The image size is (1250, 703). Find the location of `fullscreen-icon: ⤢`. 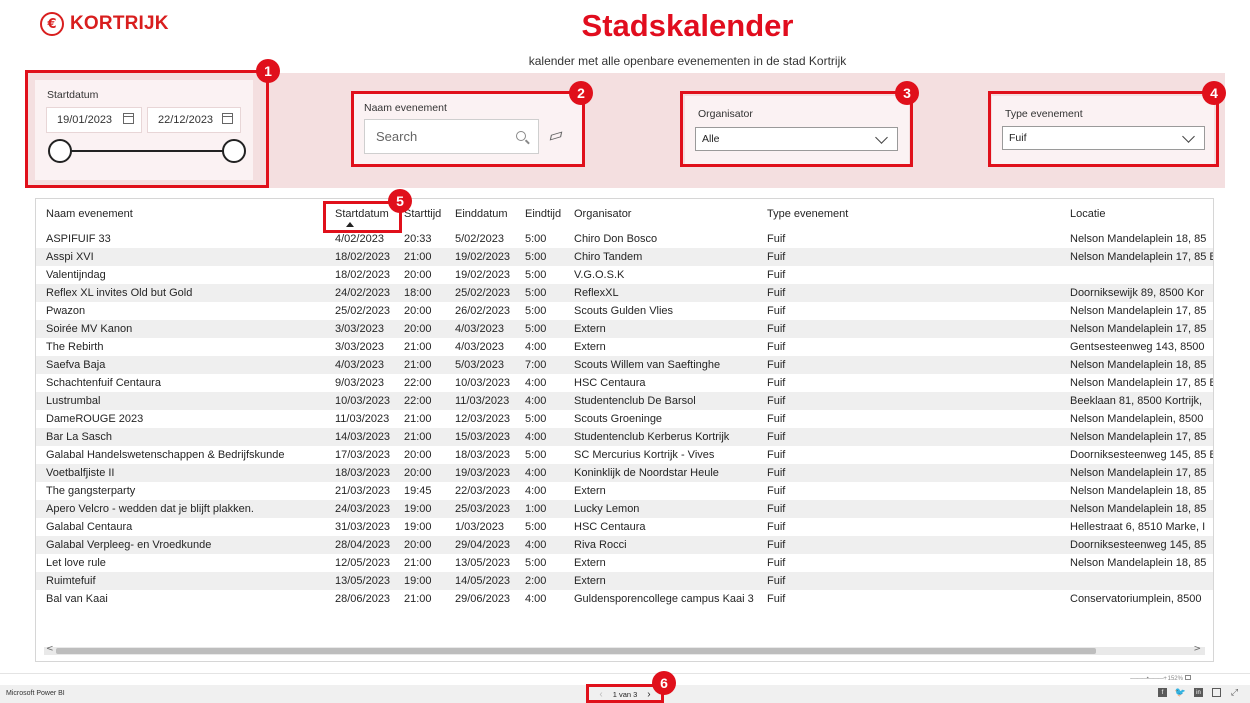

fullscreen-icon: ⤢ is located at coordinates (1234, 692).